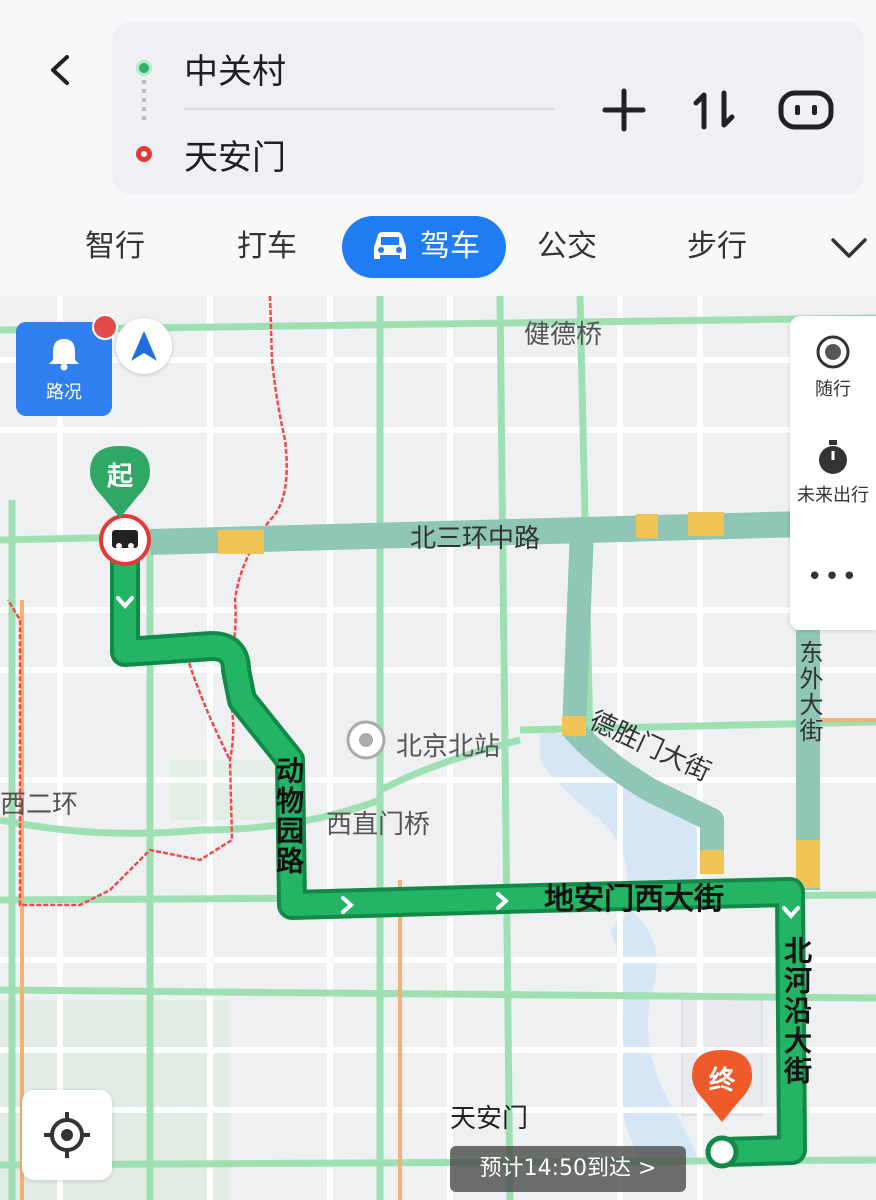  I want to click on navigation-arrow-icon, so click(144, 346).